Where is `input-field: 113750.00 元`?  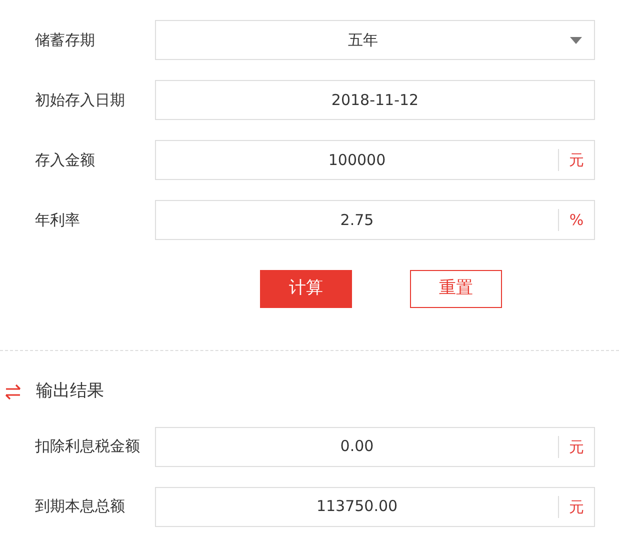
input-field: 113750.00 元 is located at coordinates (375, 506).